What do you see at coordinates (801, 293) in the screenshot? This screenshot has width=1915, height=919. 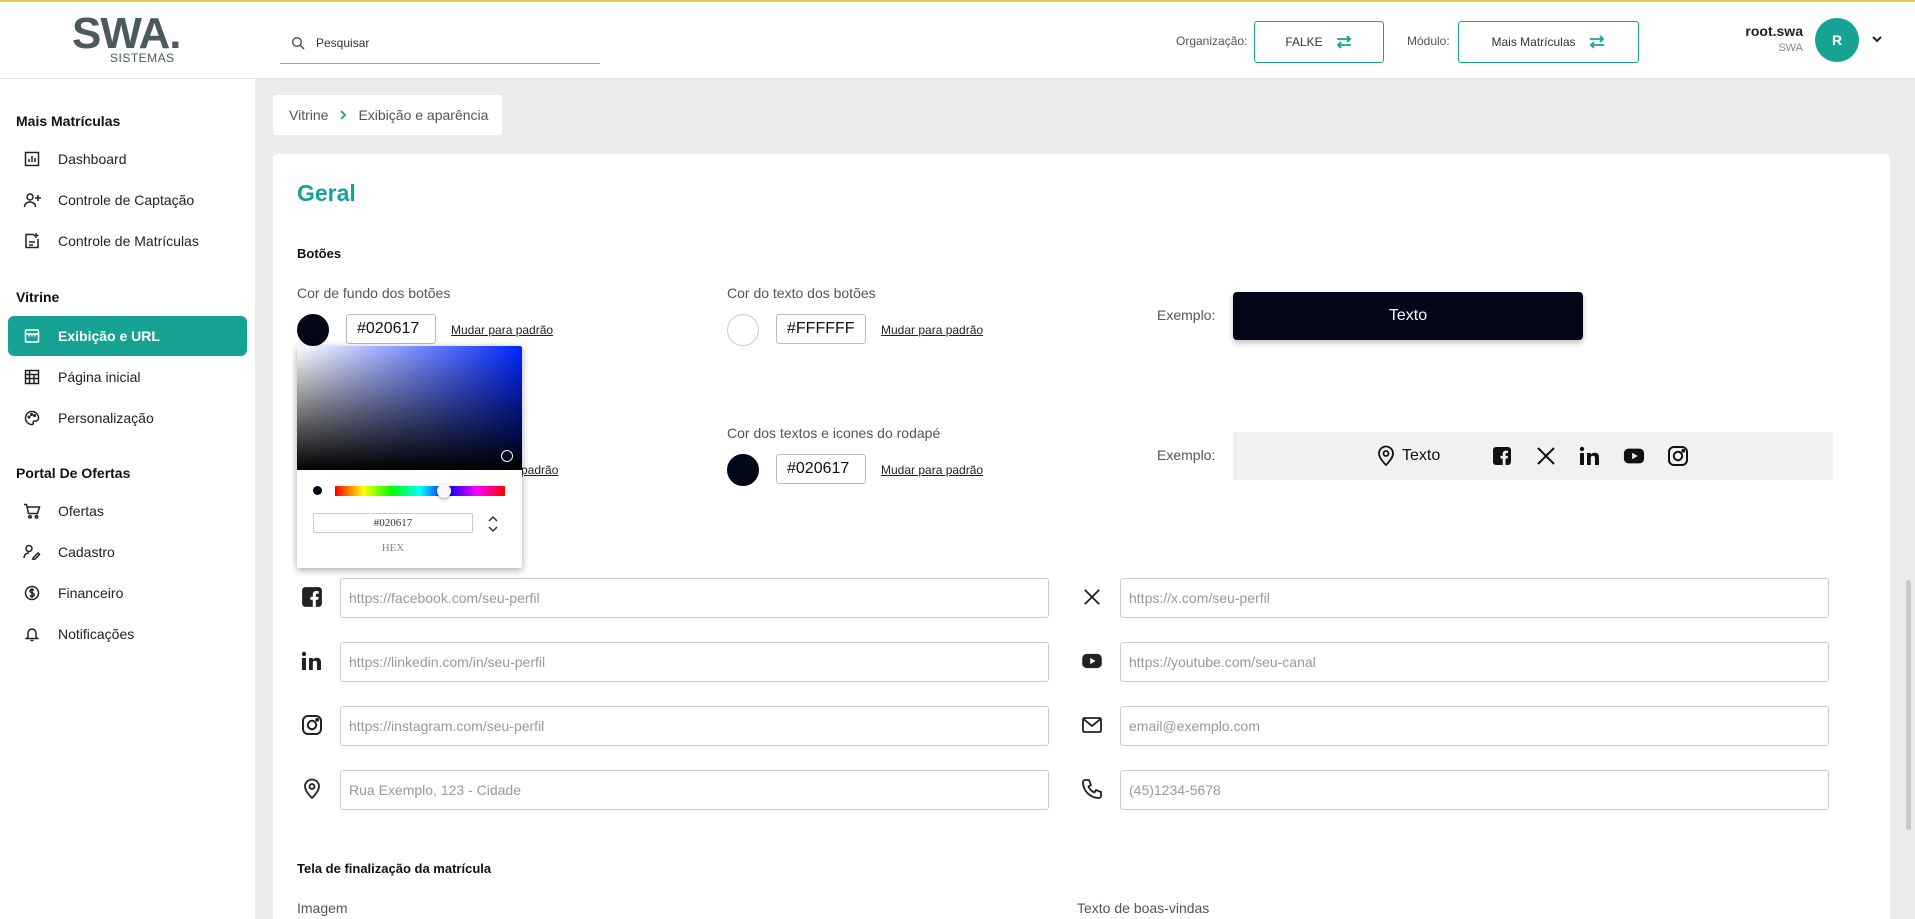 I see `text-color-label: Cor do texto dos botões` at bounding box center [801, 293].